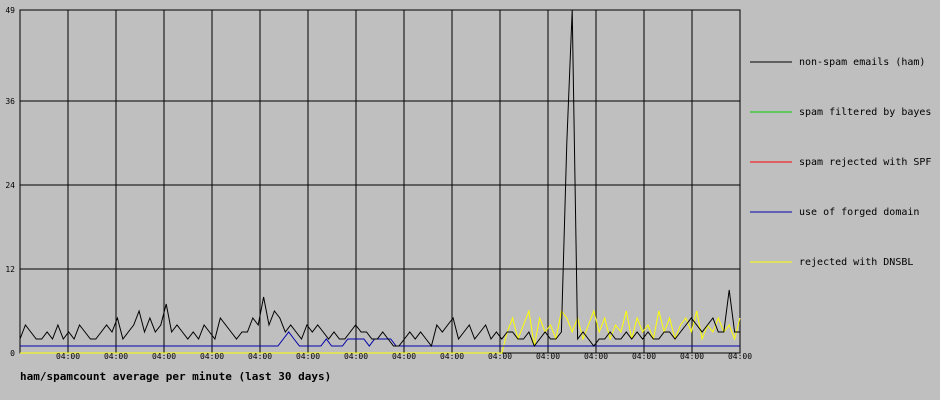 This screenshot has height=400, width=940. I want to click on y-tick-label: 0, so click(12, 353).